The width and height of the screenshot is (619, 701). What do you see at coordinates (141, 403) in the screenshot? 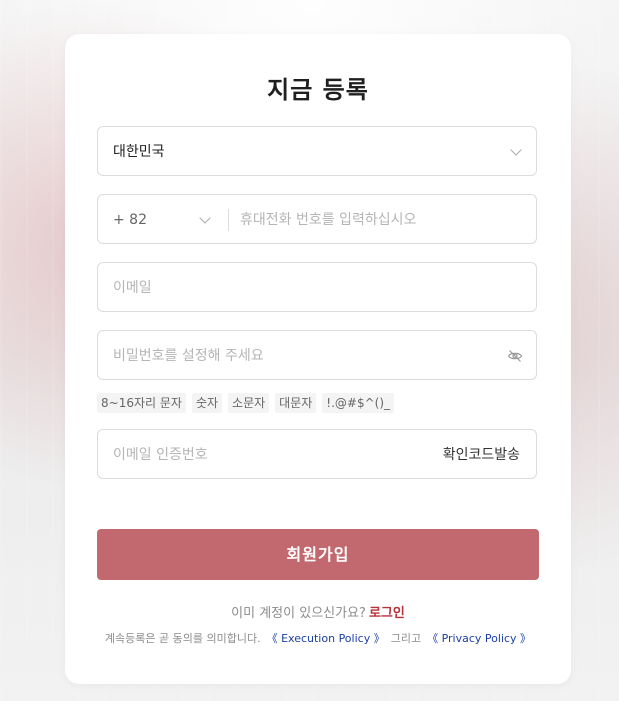
I see `rule-length: 8~16자리 문자` at bounding box center [141, 403].